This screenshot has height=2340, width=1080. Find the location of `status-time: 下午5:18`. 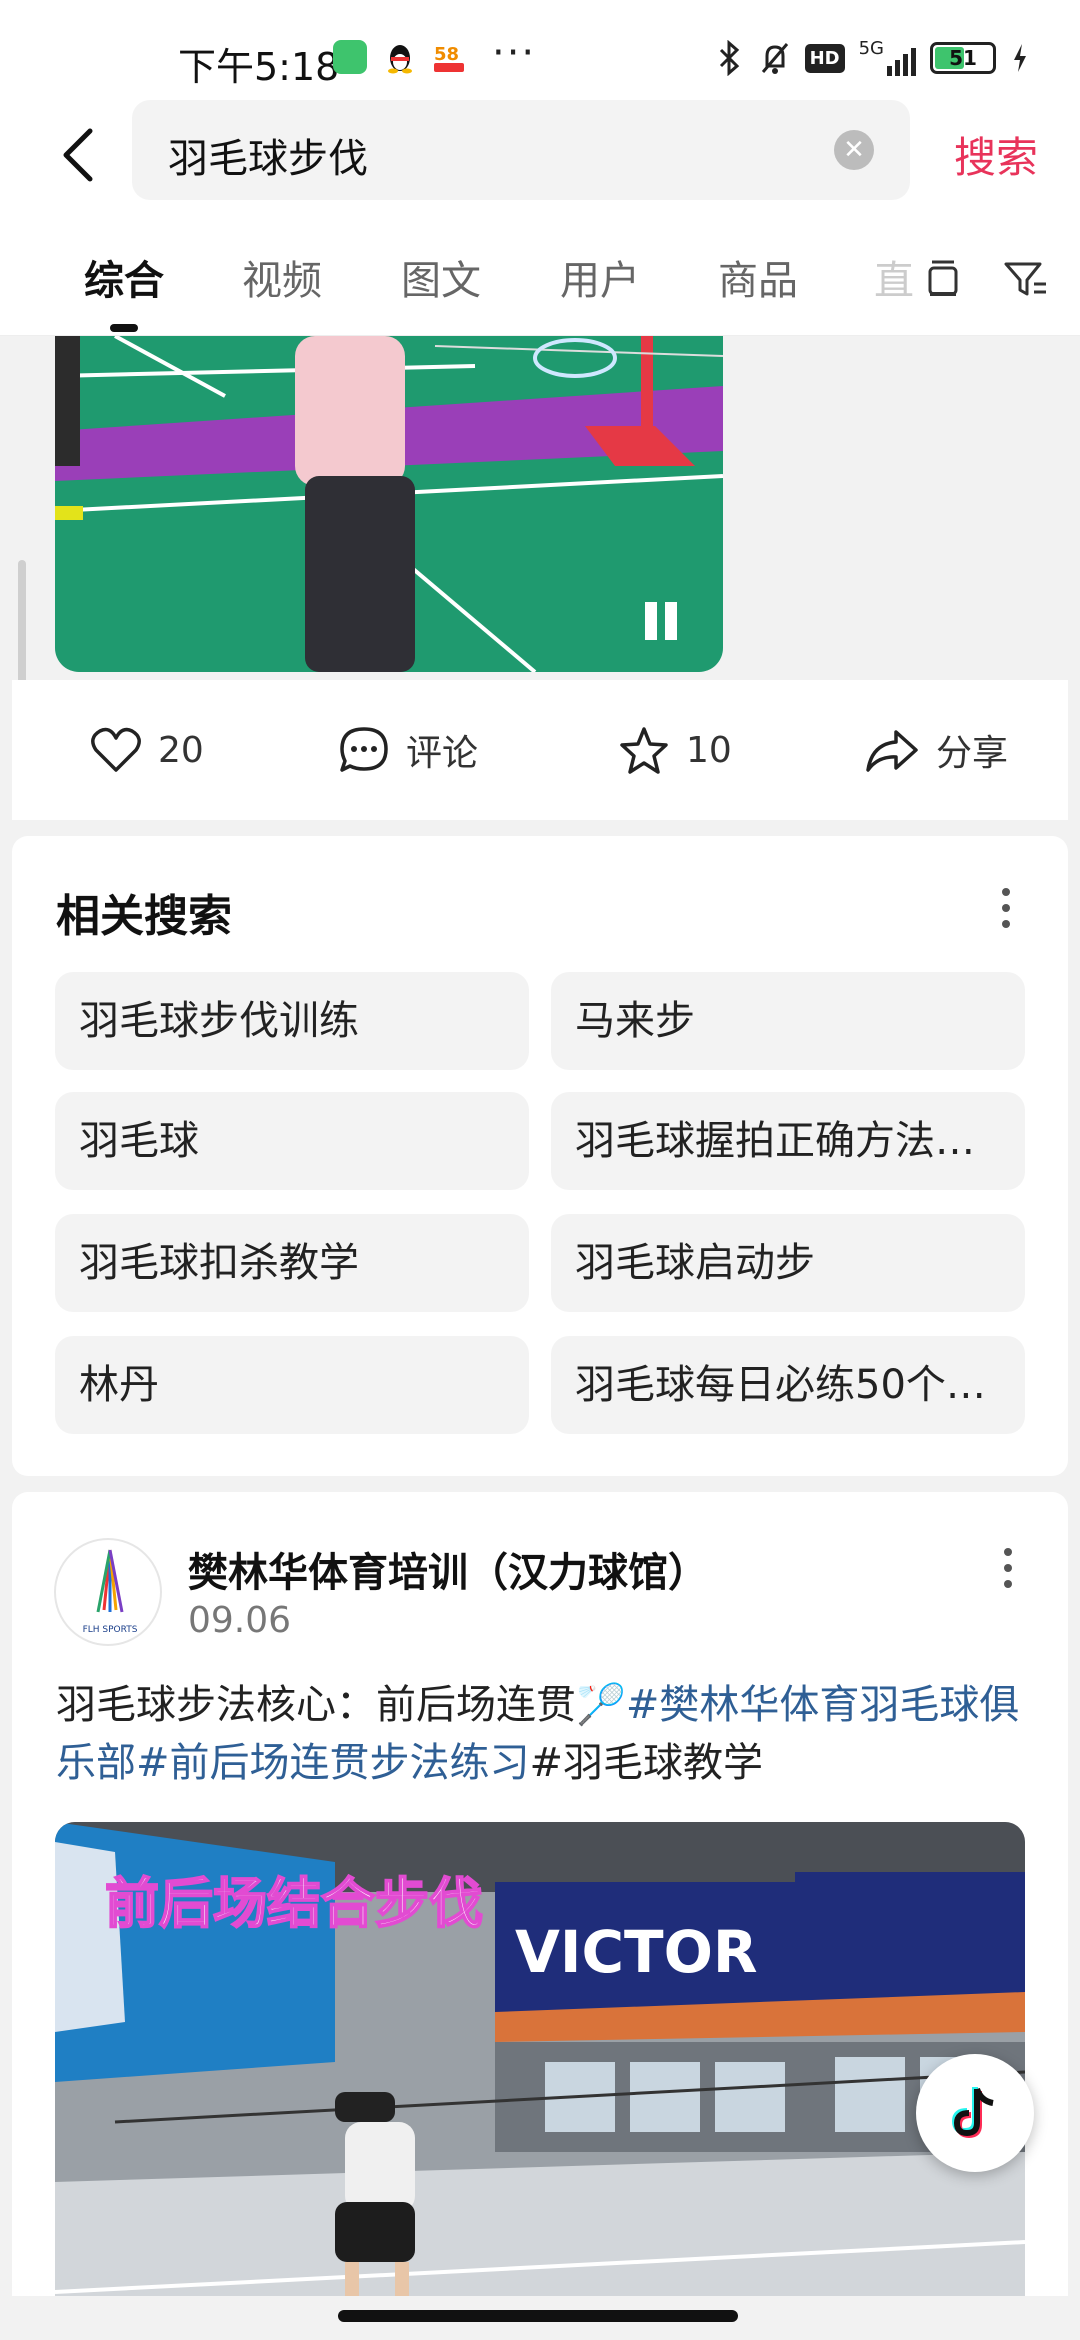

status-time: 下午5:18 is located at coordinates (259, 67).